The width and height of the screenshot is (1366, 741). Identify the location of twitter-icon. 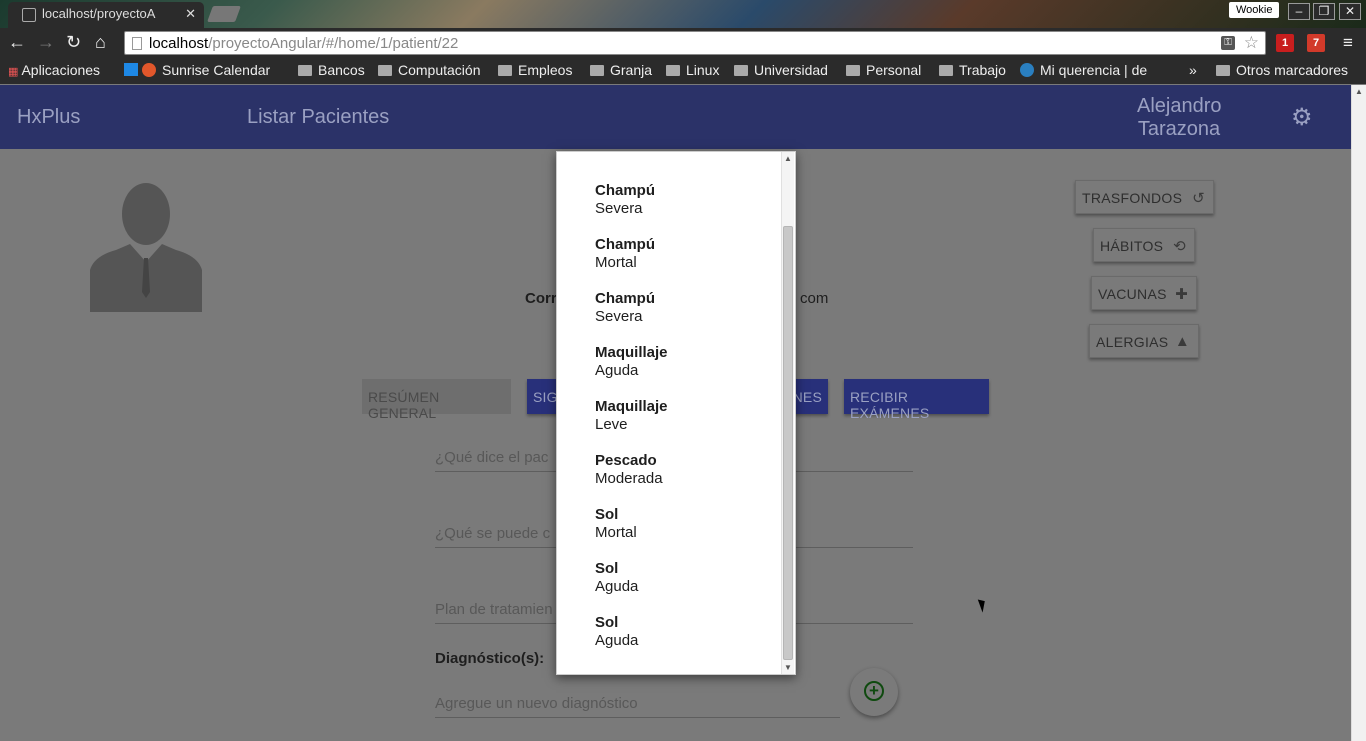
(131, 69).